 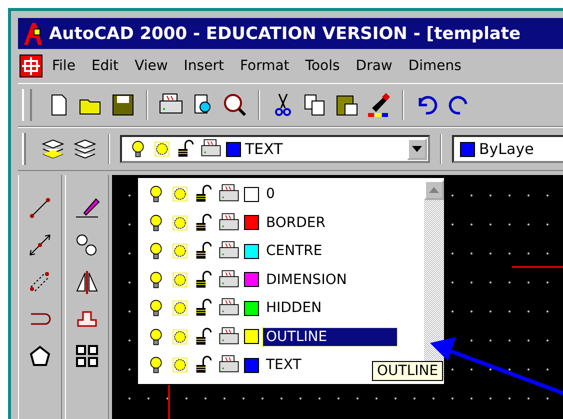 What do you see at coordinates (40, 245) in the screenshot?
I see `construction-line-icon` at bounding box center [40, 245].